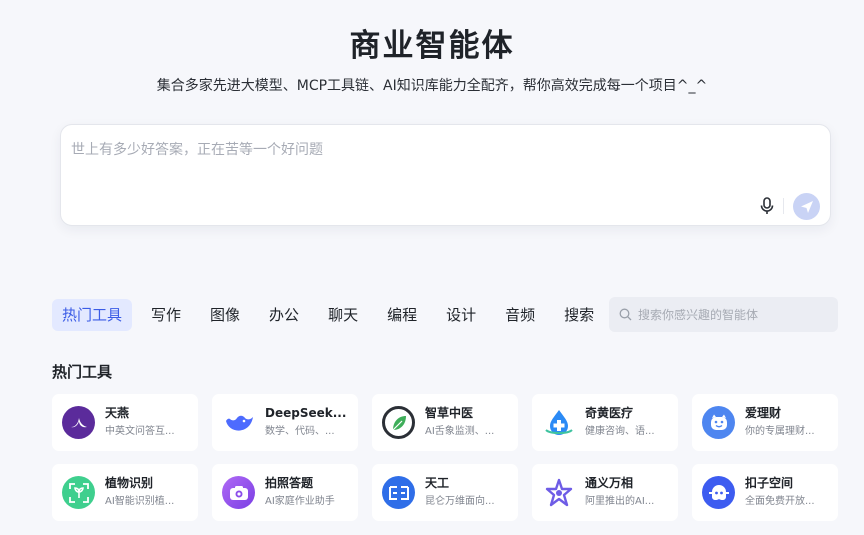 The width and height of the screenshot is (864, 535). I want to click on tool-name: 天燕, so click(117, 413).